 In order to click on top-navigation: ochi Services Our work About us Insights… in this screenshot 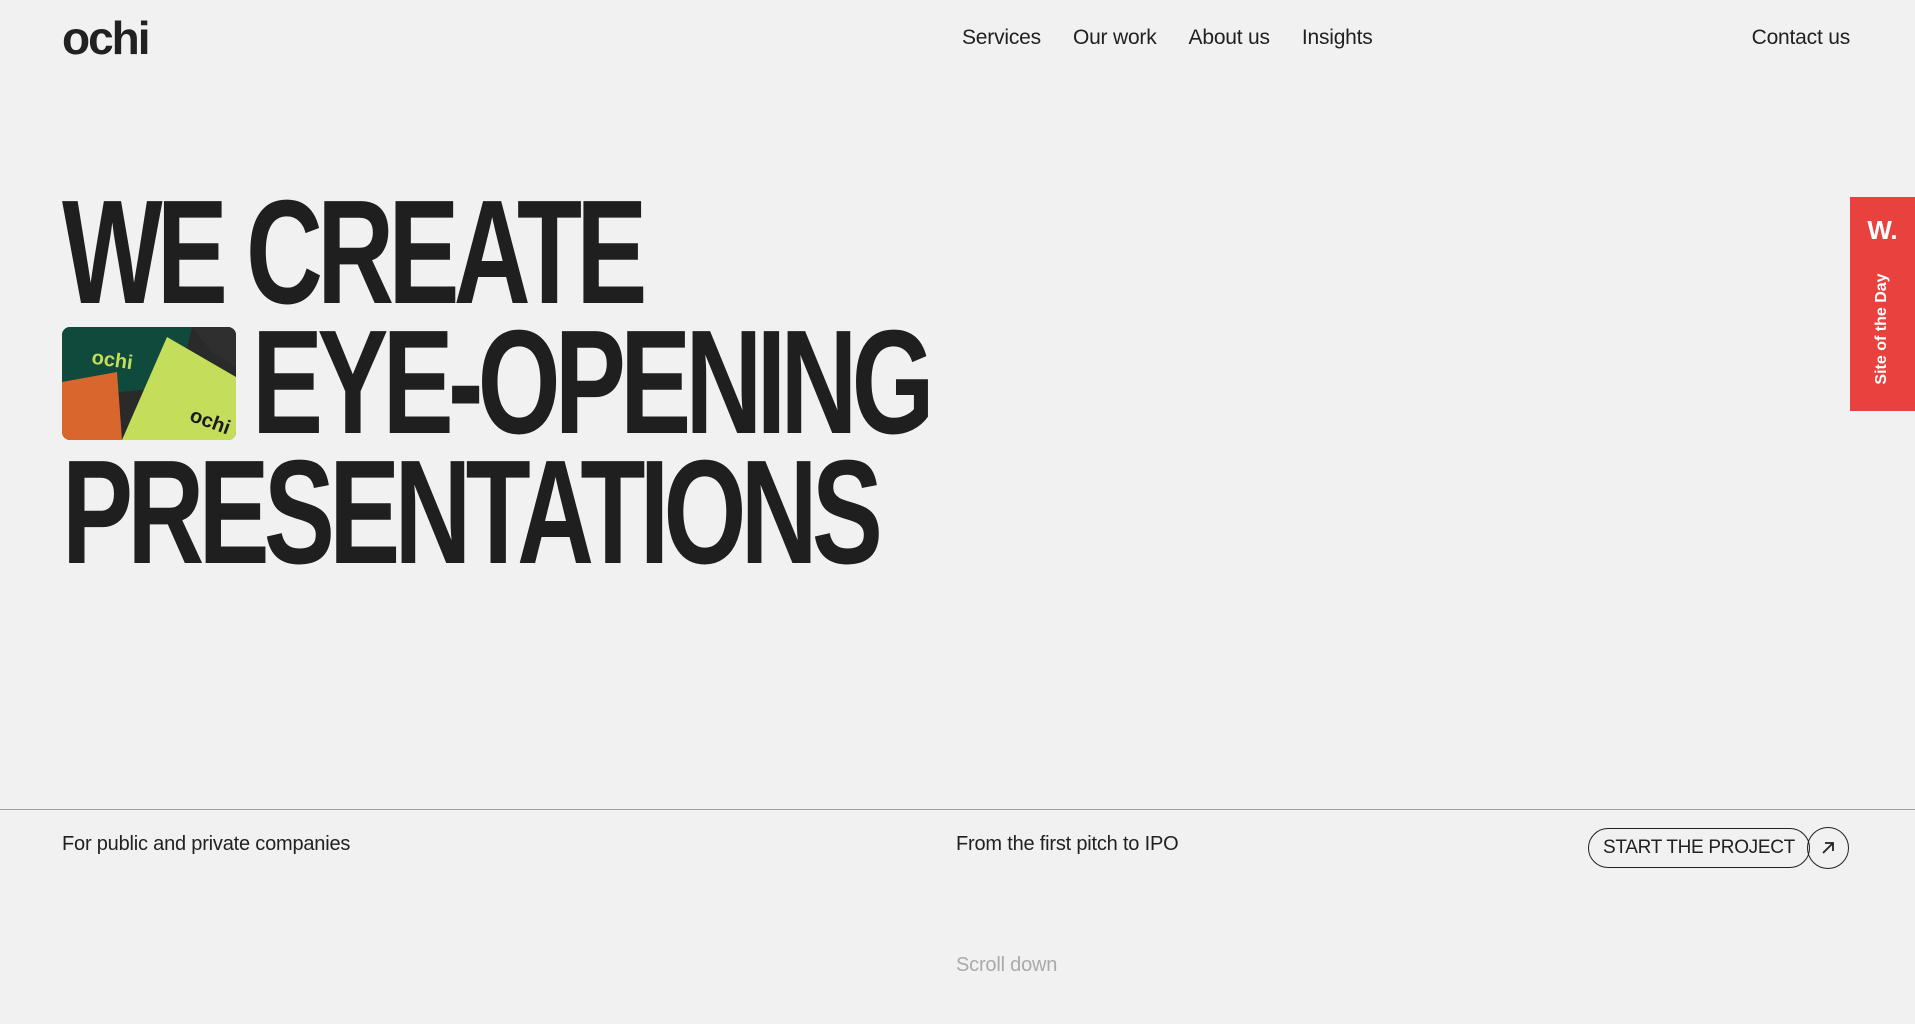, I will do `click(957, 40)`.